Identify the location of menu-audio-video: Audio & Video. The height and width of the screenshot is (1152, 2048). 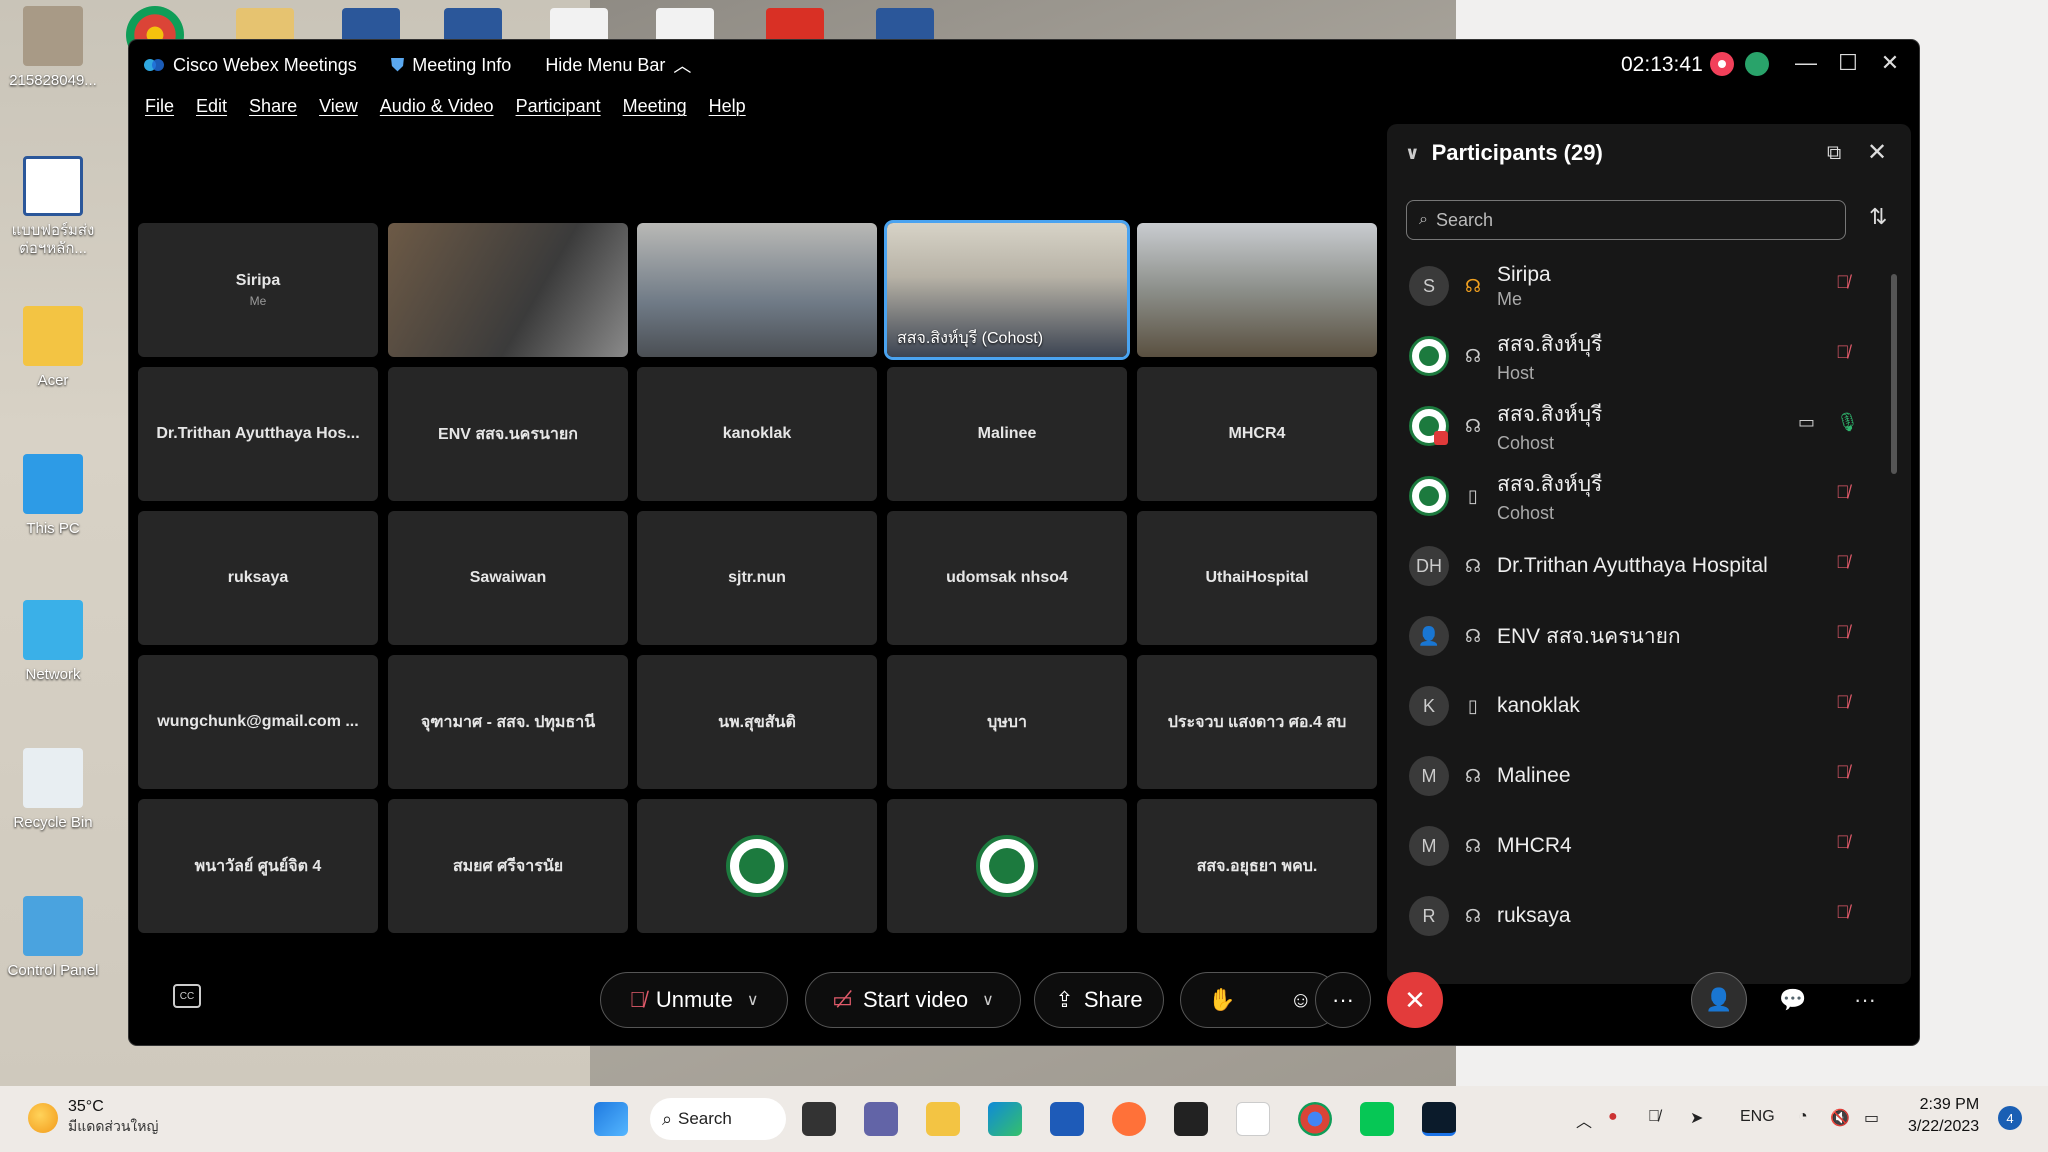
(437, 111).